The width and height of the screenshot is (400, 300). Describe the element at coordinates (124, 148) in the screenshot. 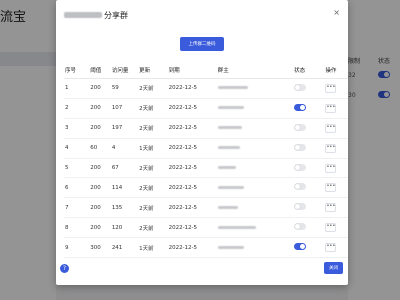

I see `row-visits: 4` at that location.